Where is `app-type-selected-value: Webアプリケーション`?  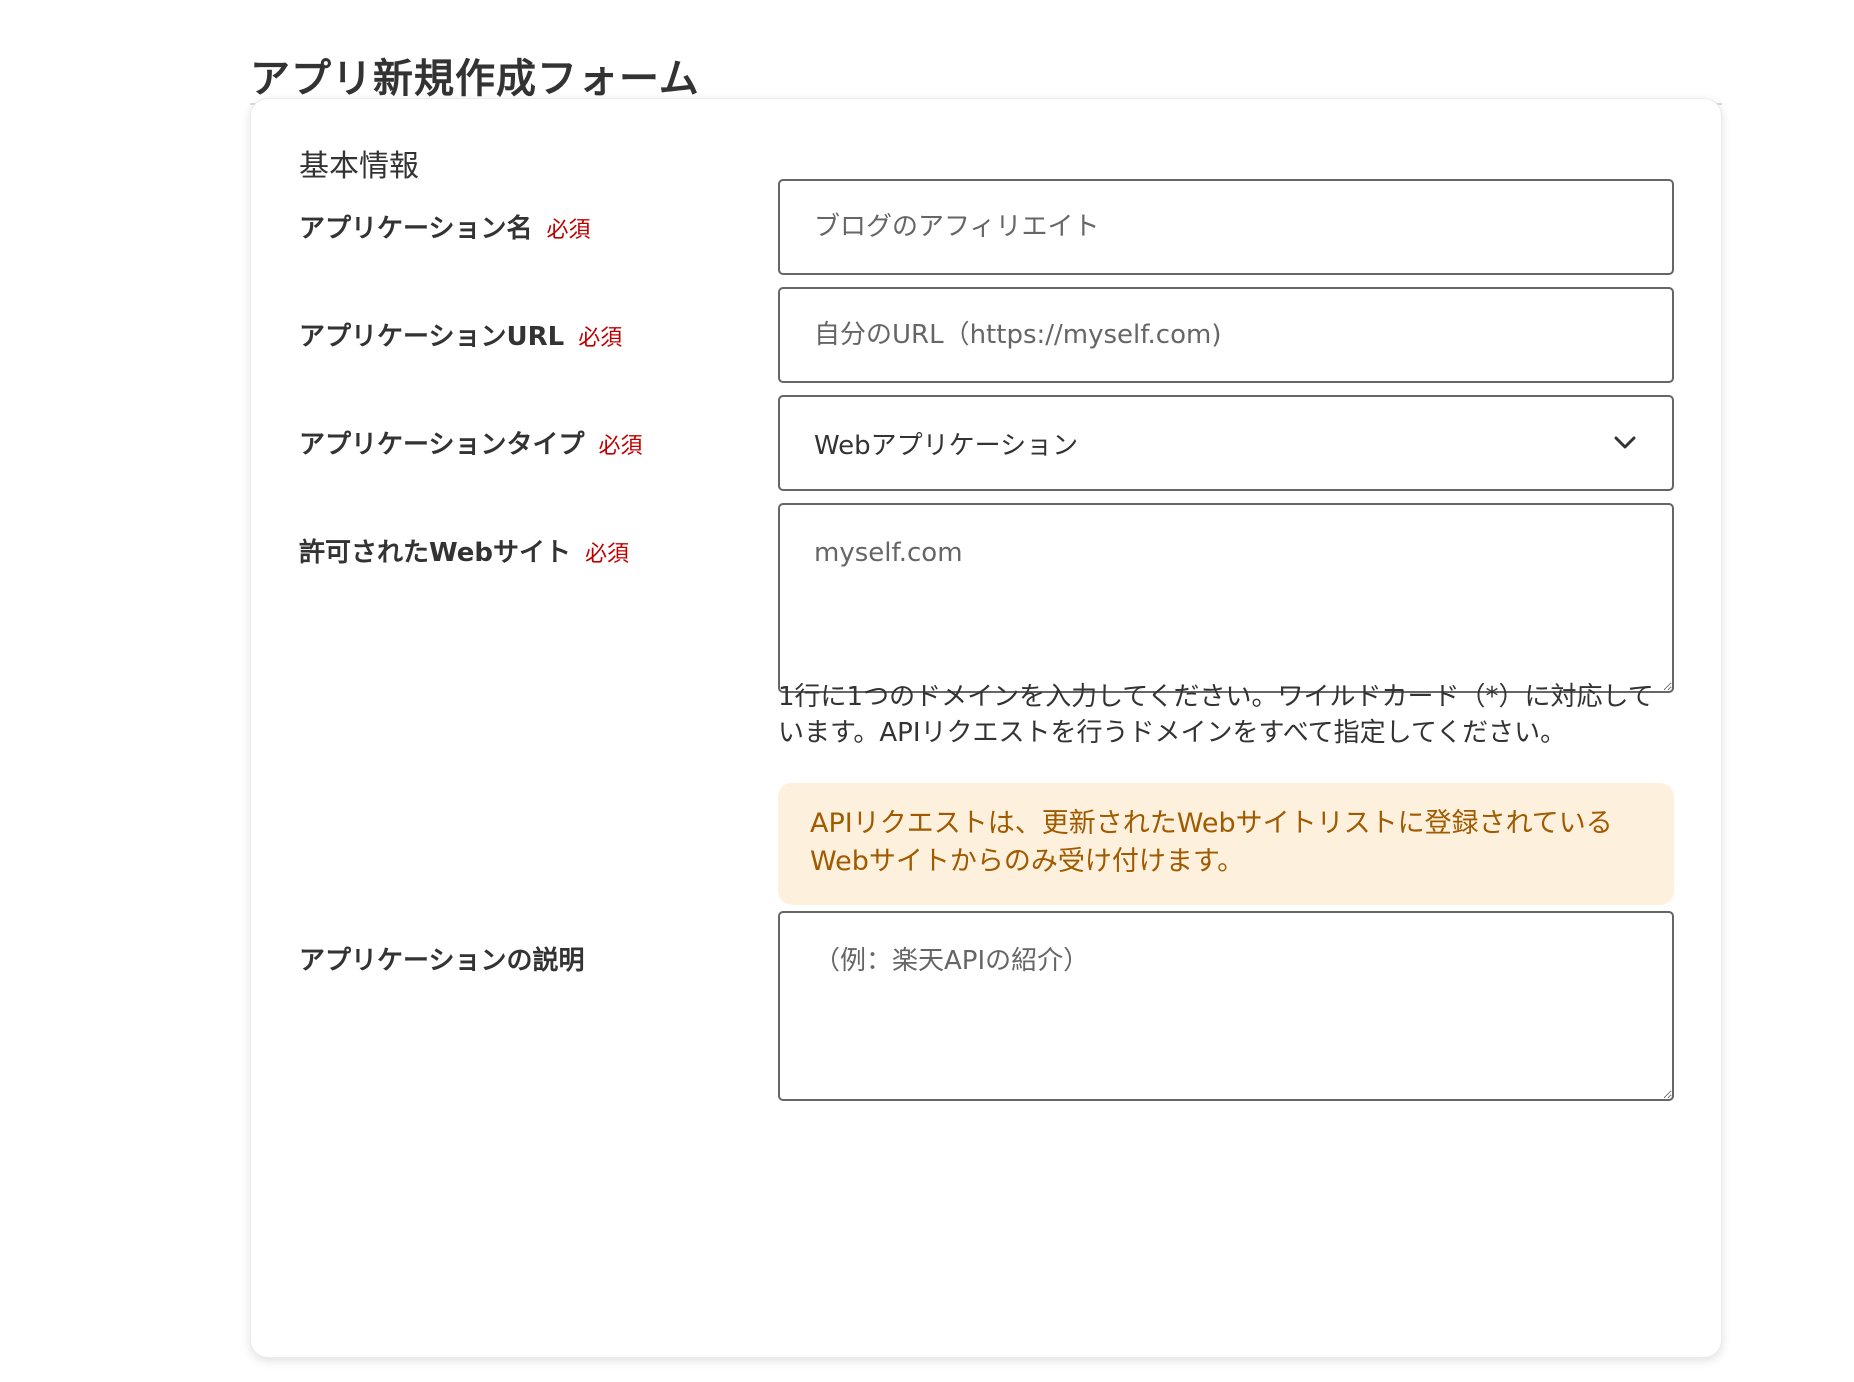 app-type-selected-value: Webアプリケーション is located at coordinates (946, 445).